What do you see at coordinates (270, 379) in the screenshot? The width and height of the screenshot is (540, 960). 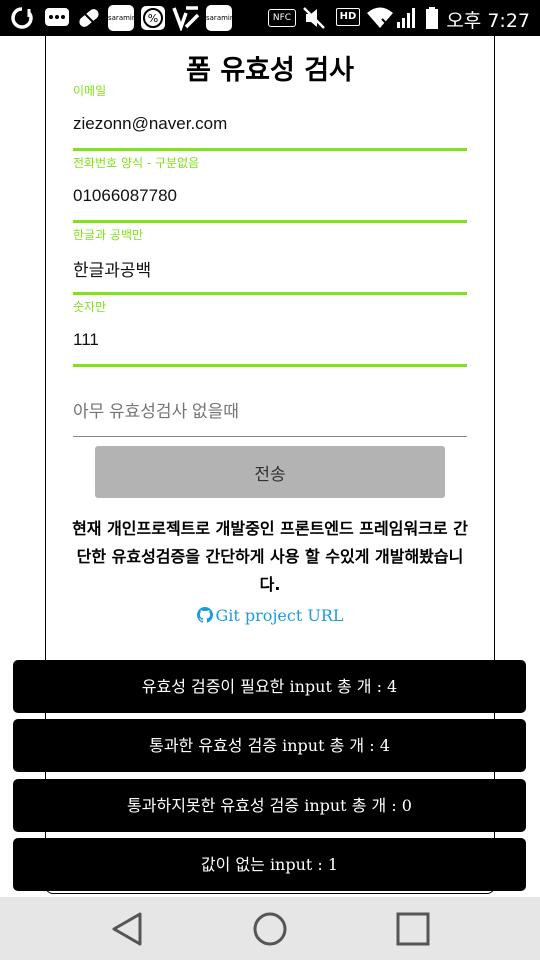 I see `free-label` at bounding box center [270, 379].